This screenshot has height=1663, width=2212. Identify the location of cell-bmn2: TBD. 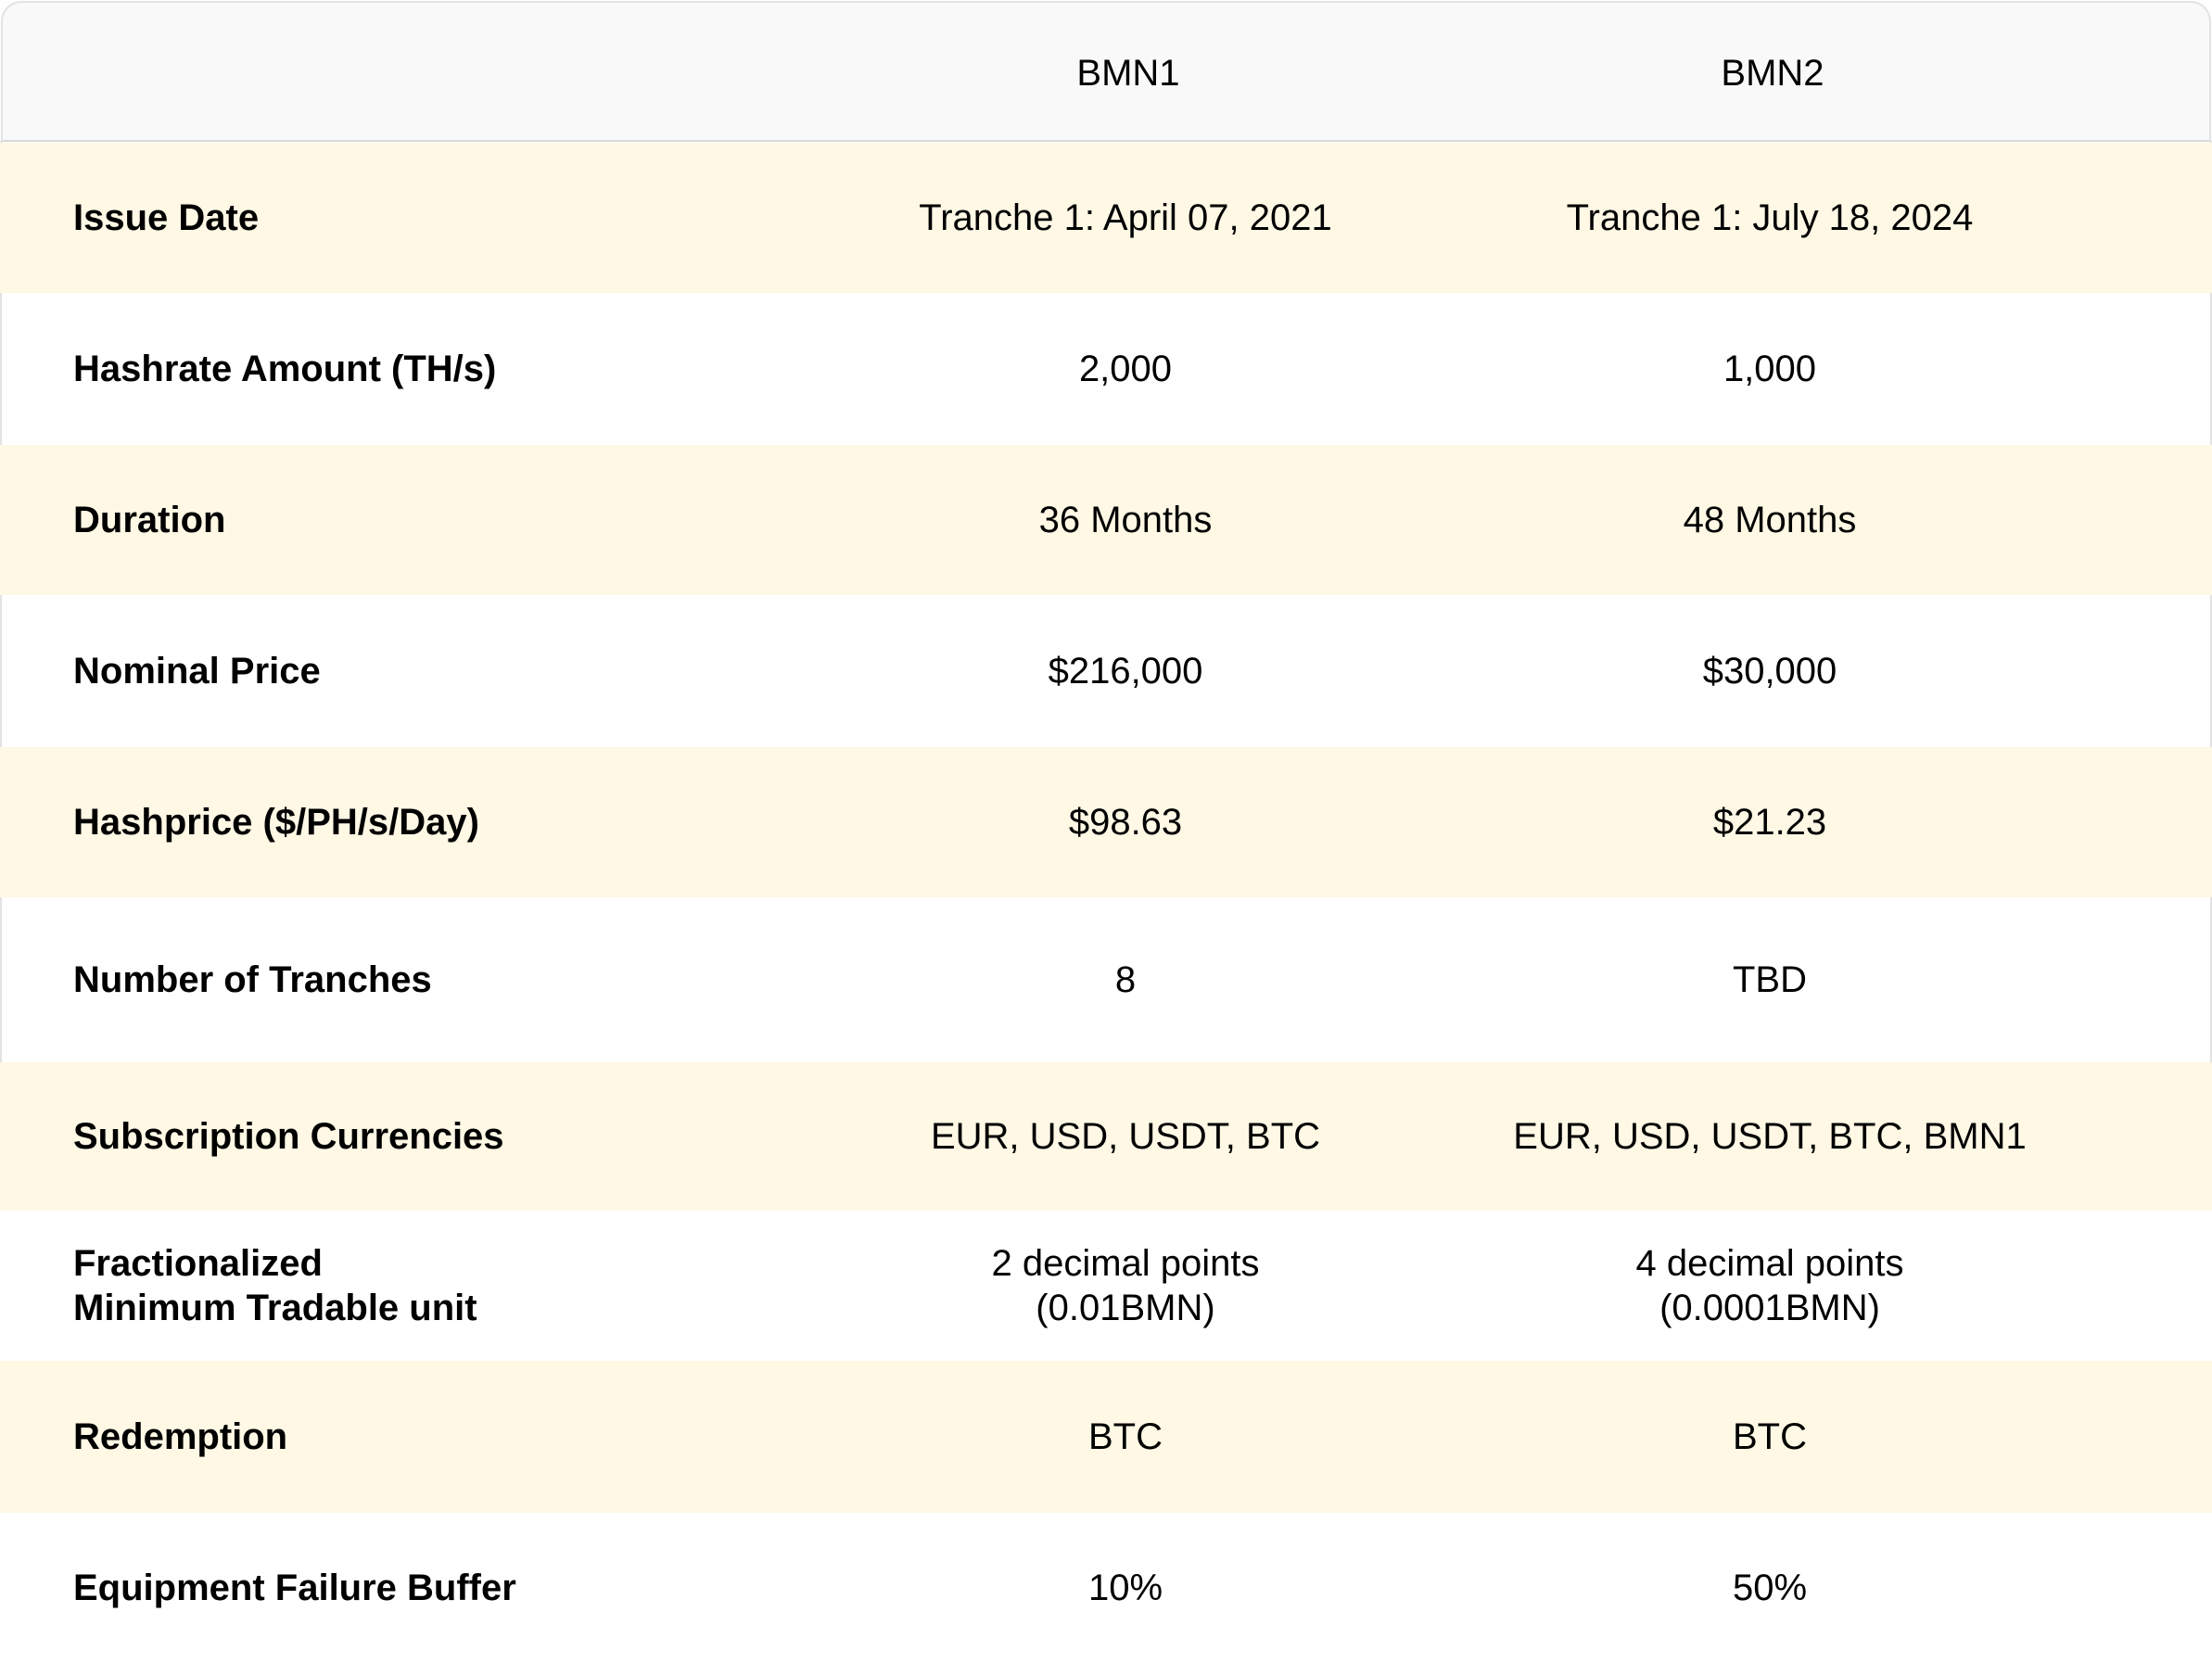
(1769, 979).